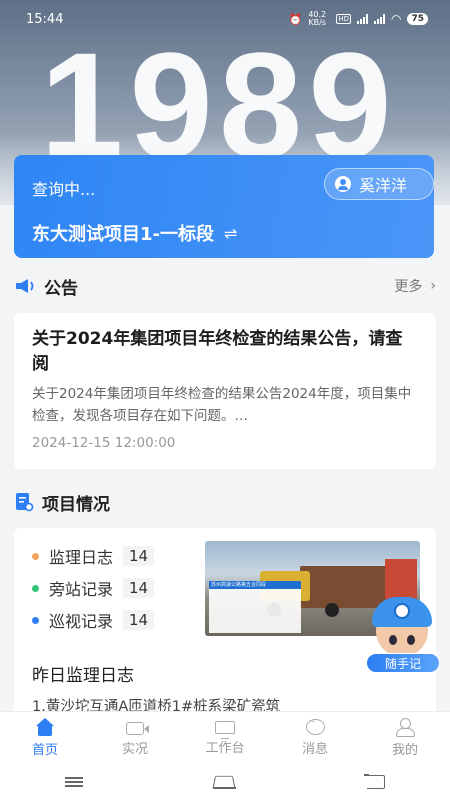  Describe the element at coordinates (231, 233) in the screenshot. I see `swap-icon: ⇌` at that location.